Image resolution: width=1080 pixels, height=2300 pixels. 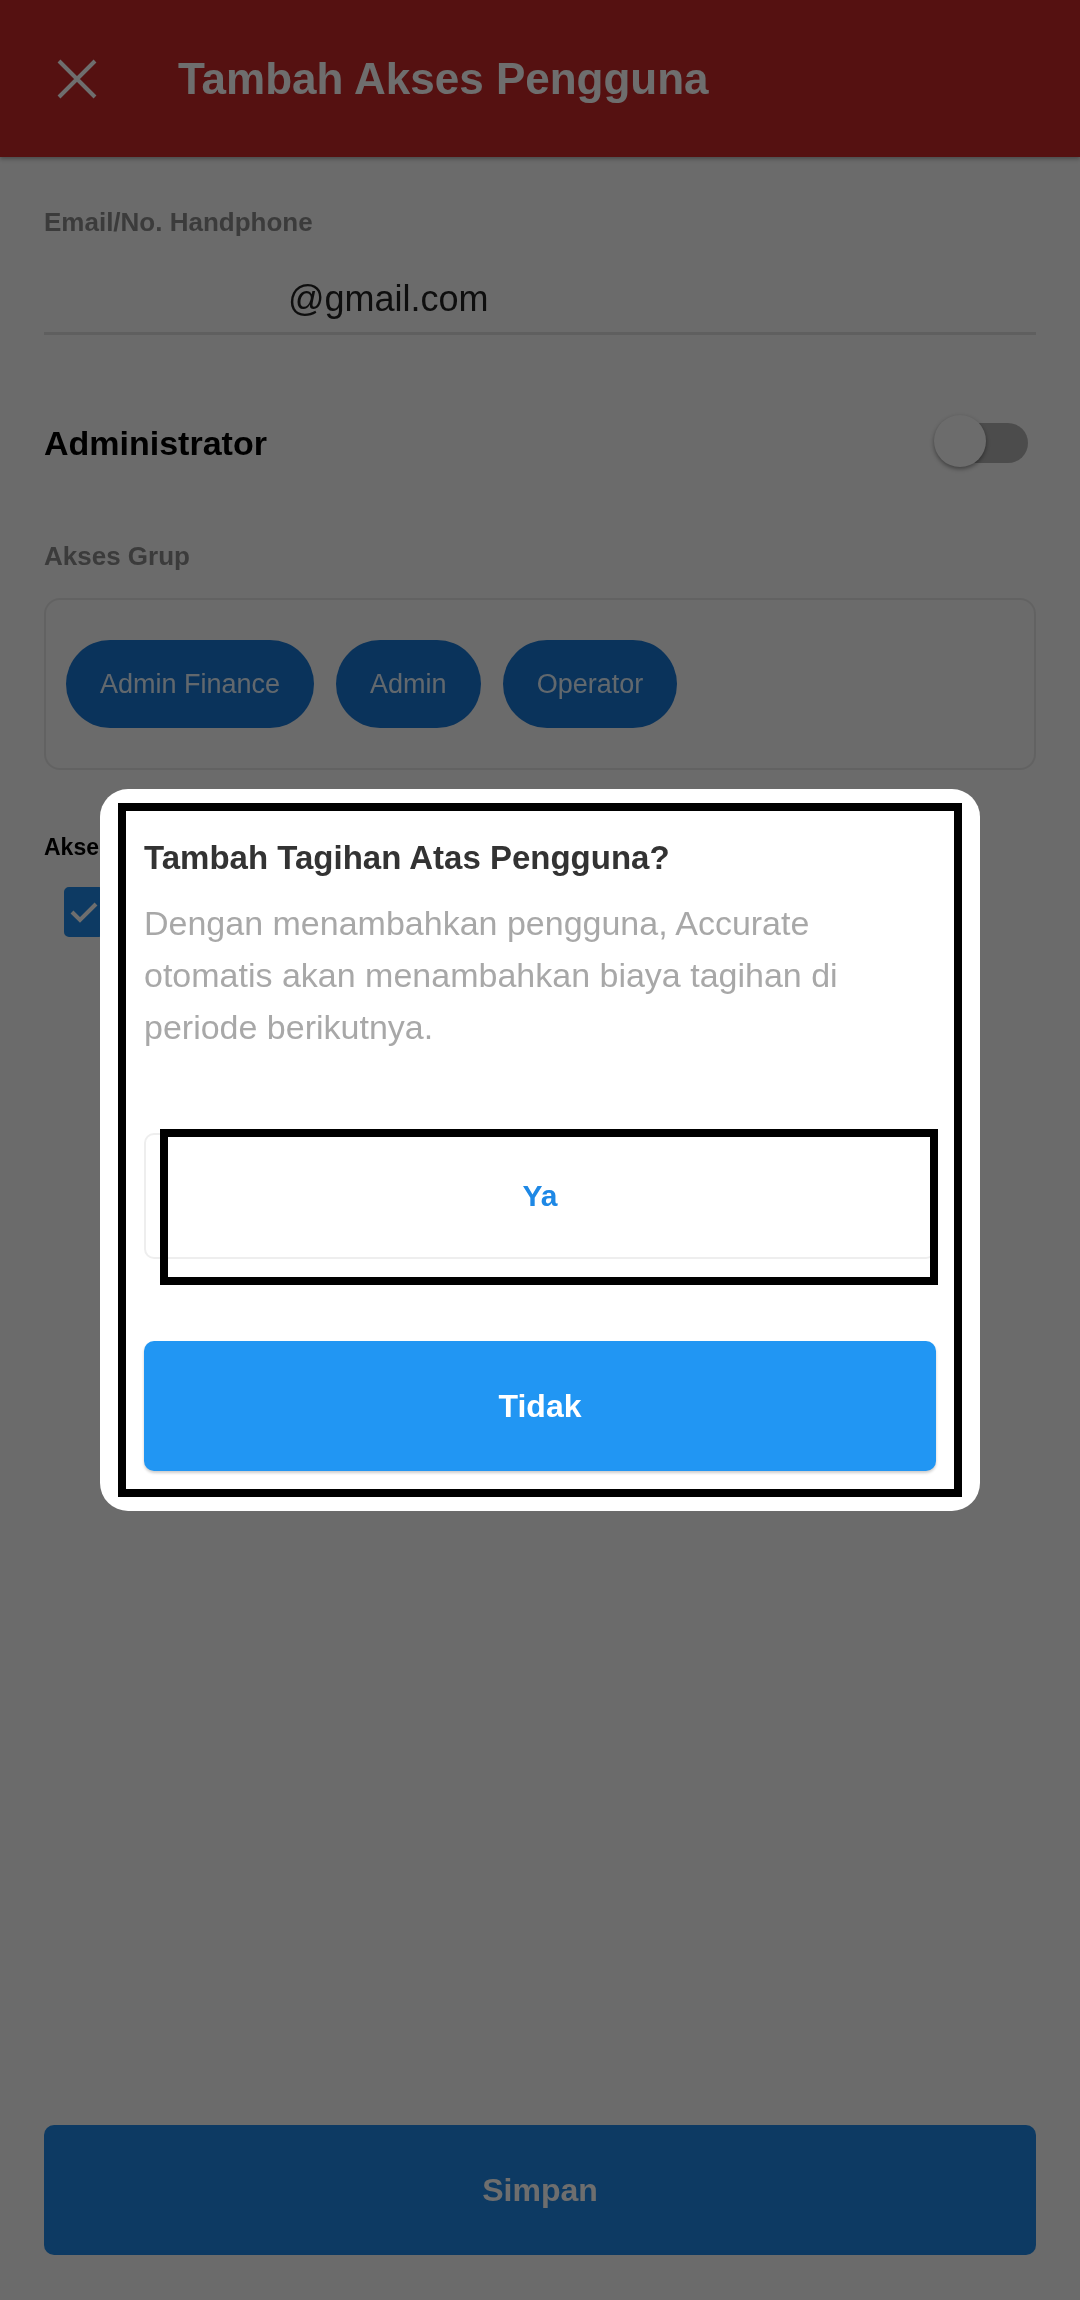 What do you see at coordinates (540, 306) in the screenshot?
I see `email-field: @gmail.com` at bounding box center [540, 306].